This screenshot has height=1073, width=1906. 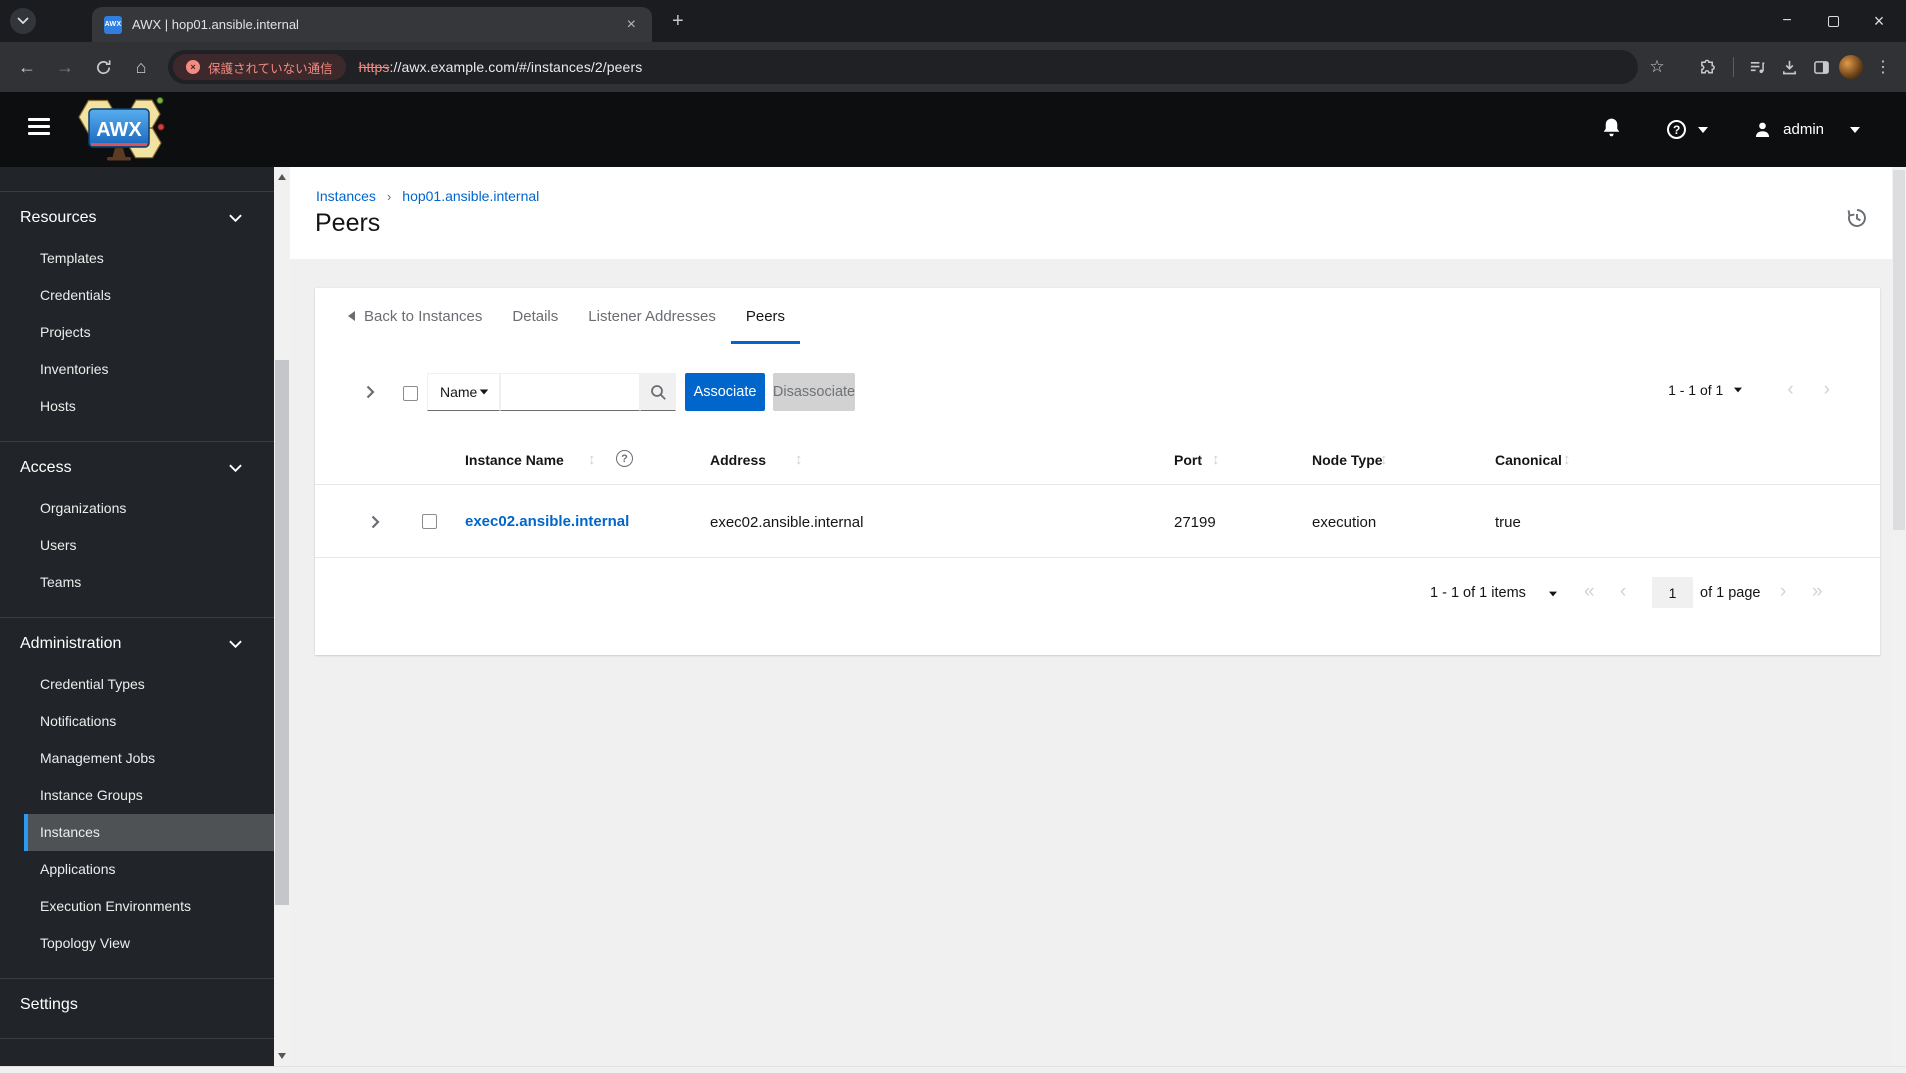 I want to click on profile-avatar, so click(x=1851, y=67).